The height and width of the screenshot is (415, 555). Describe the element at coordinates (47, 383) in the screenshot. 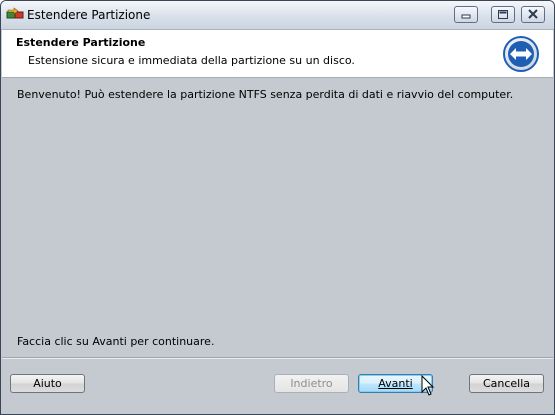

I see `help-button: Aiuto` at that location.